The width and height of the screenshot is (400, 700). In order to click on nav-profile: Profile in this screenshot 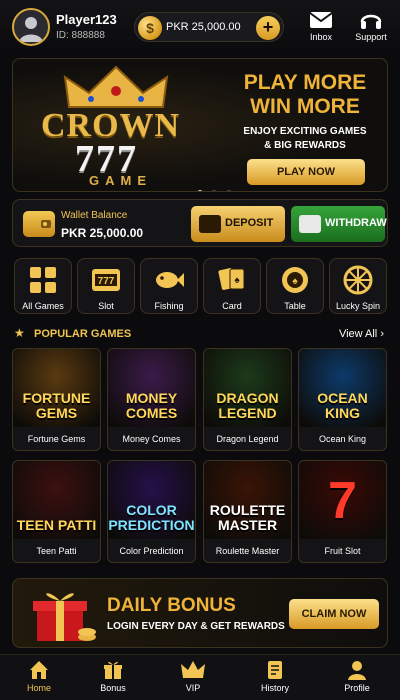, I will do `click(357, 676)`.